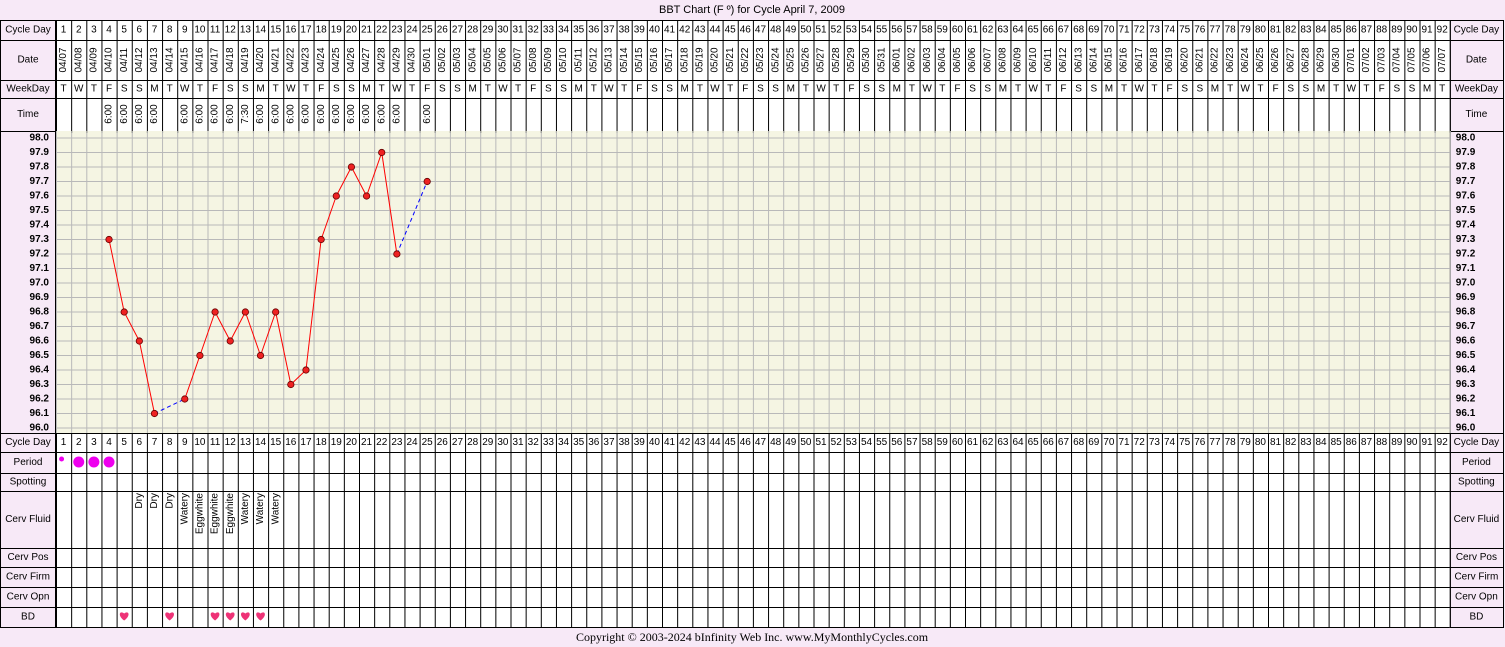 The width and height of the screenshot is (1505, 647). I want to click on cycle-day-label-lower: 10, so click(200, 442).